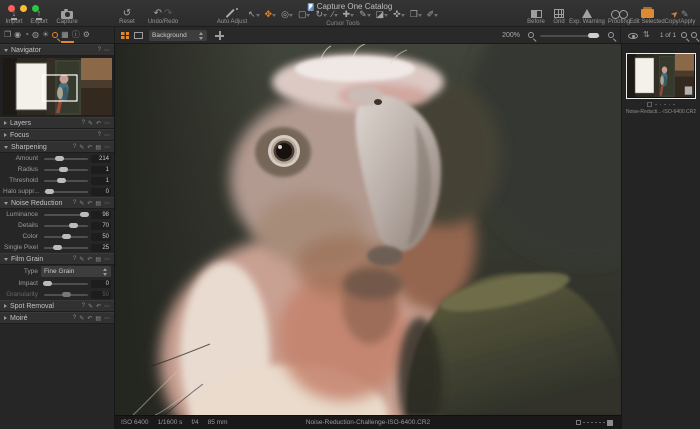  Describe the element at coordinates (45, 35) in the screenshot. I see `exposure-tab: ☀` at that location.